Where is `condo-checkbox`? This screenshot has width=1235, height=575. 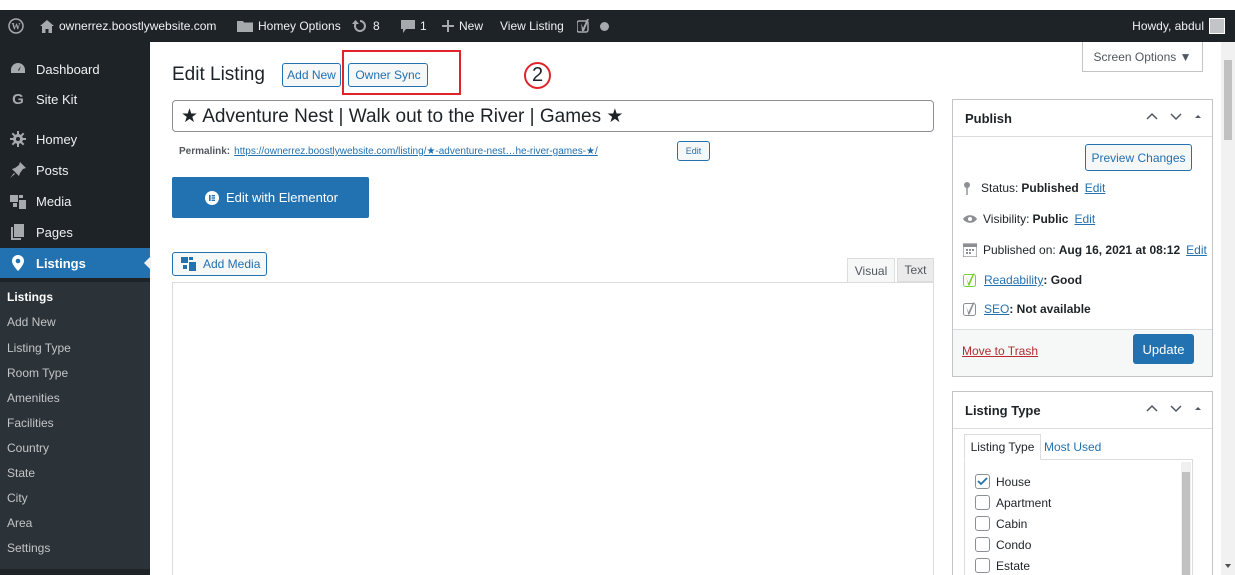 condo-checkbox is located at coordinates (982, 544).